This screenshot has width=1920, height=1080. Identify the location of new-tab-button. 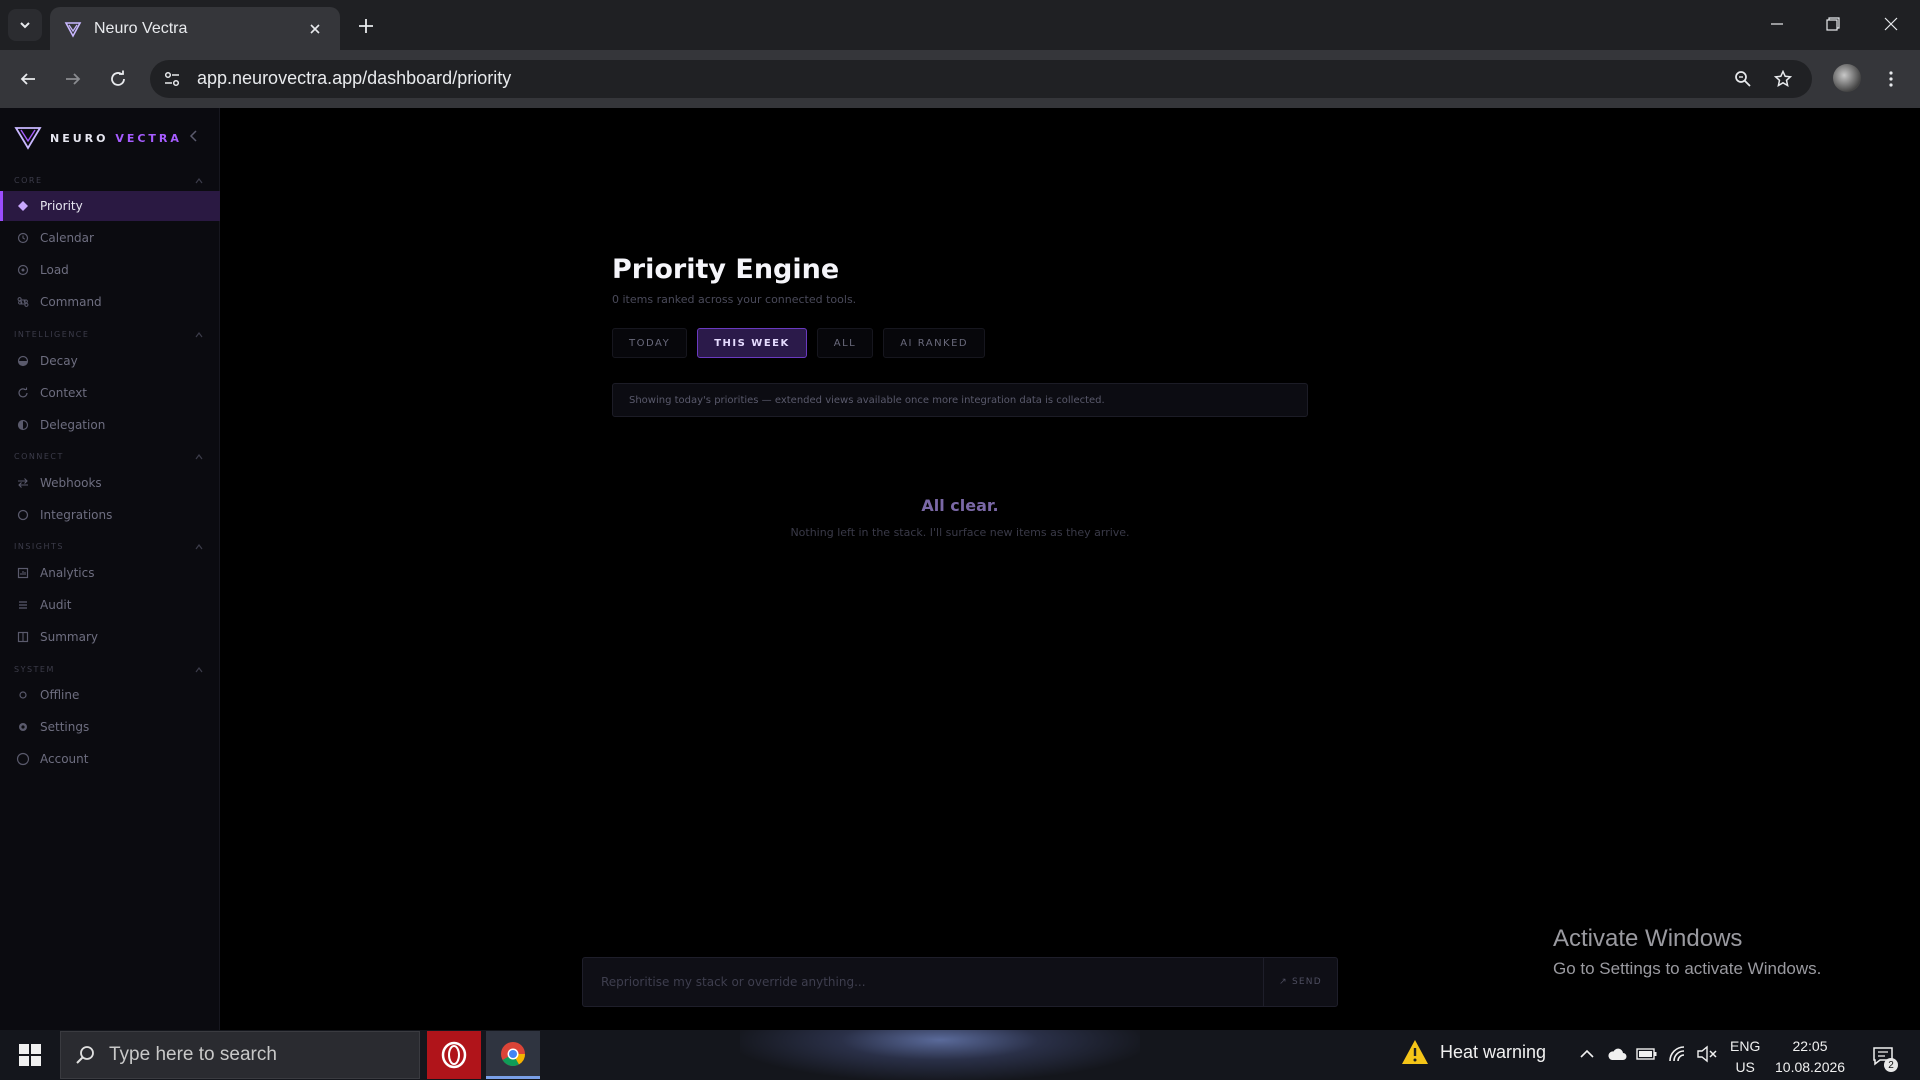
(366, 26).